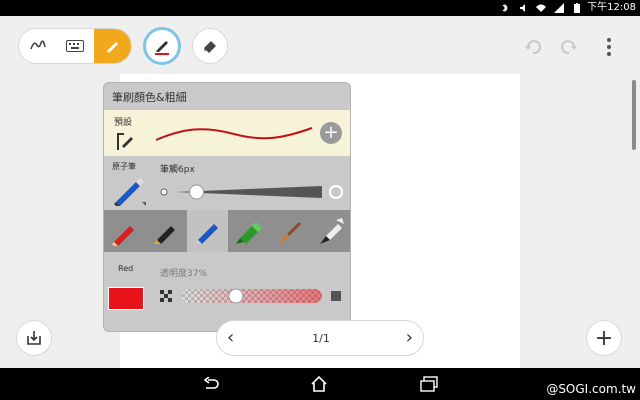  I want to click on pen-tool-button, so click(162, 46).